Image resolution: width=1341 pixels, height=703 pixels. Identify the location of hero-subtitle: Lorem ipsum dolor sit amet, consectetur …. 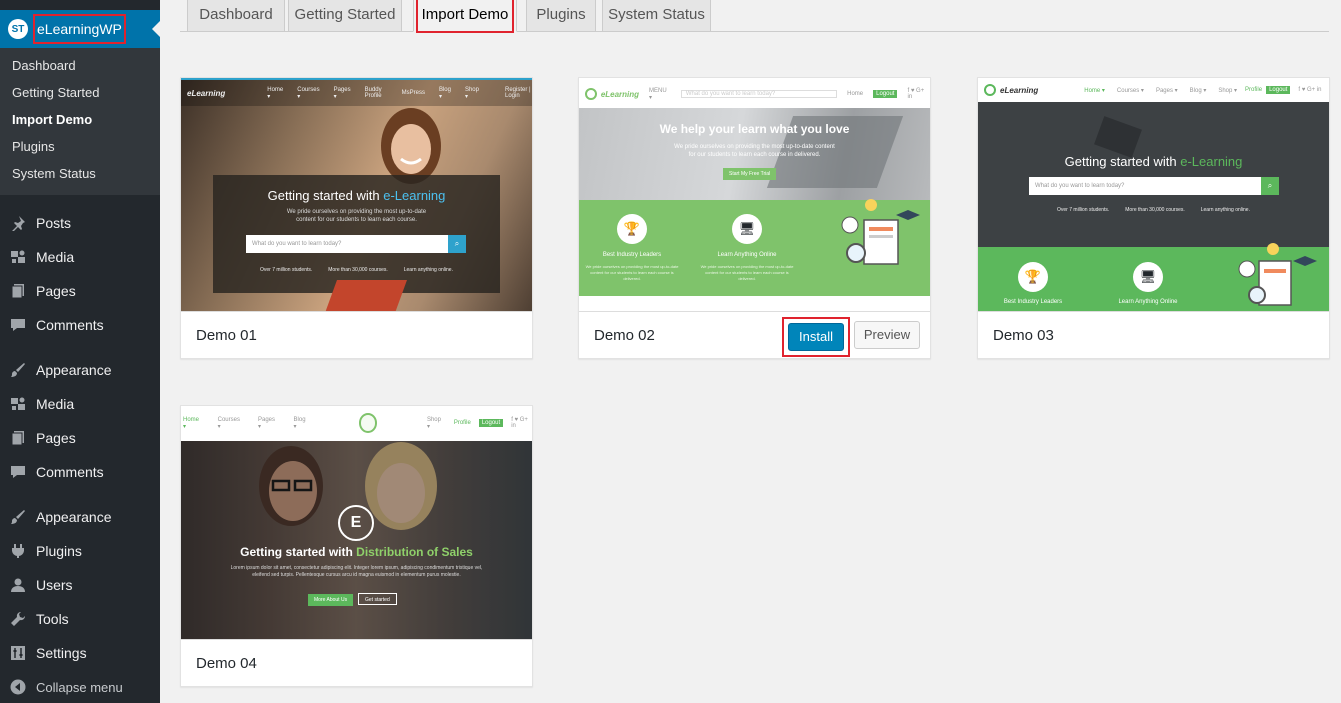
(356, 571).